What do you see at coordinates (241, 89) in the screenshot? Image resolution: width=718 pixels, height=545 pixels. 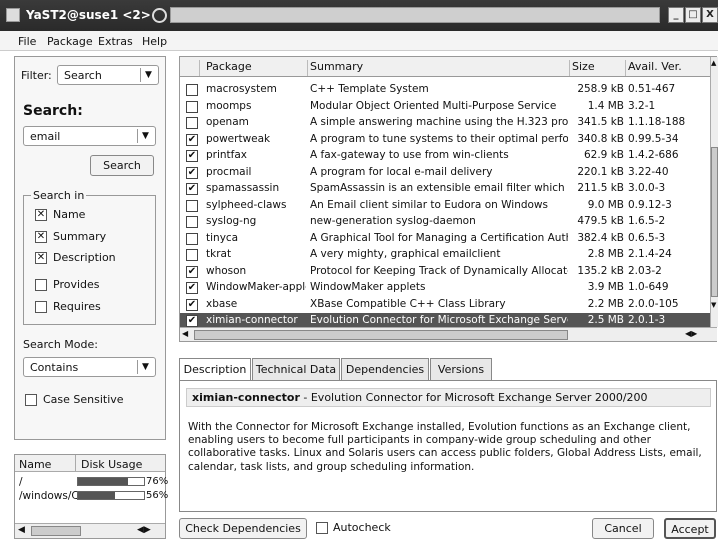 I see `package-name: macrosystem` at bounding box center [241, 89].